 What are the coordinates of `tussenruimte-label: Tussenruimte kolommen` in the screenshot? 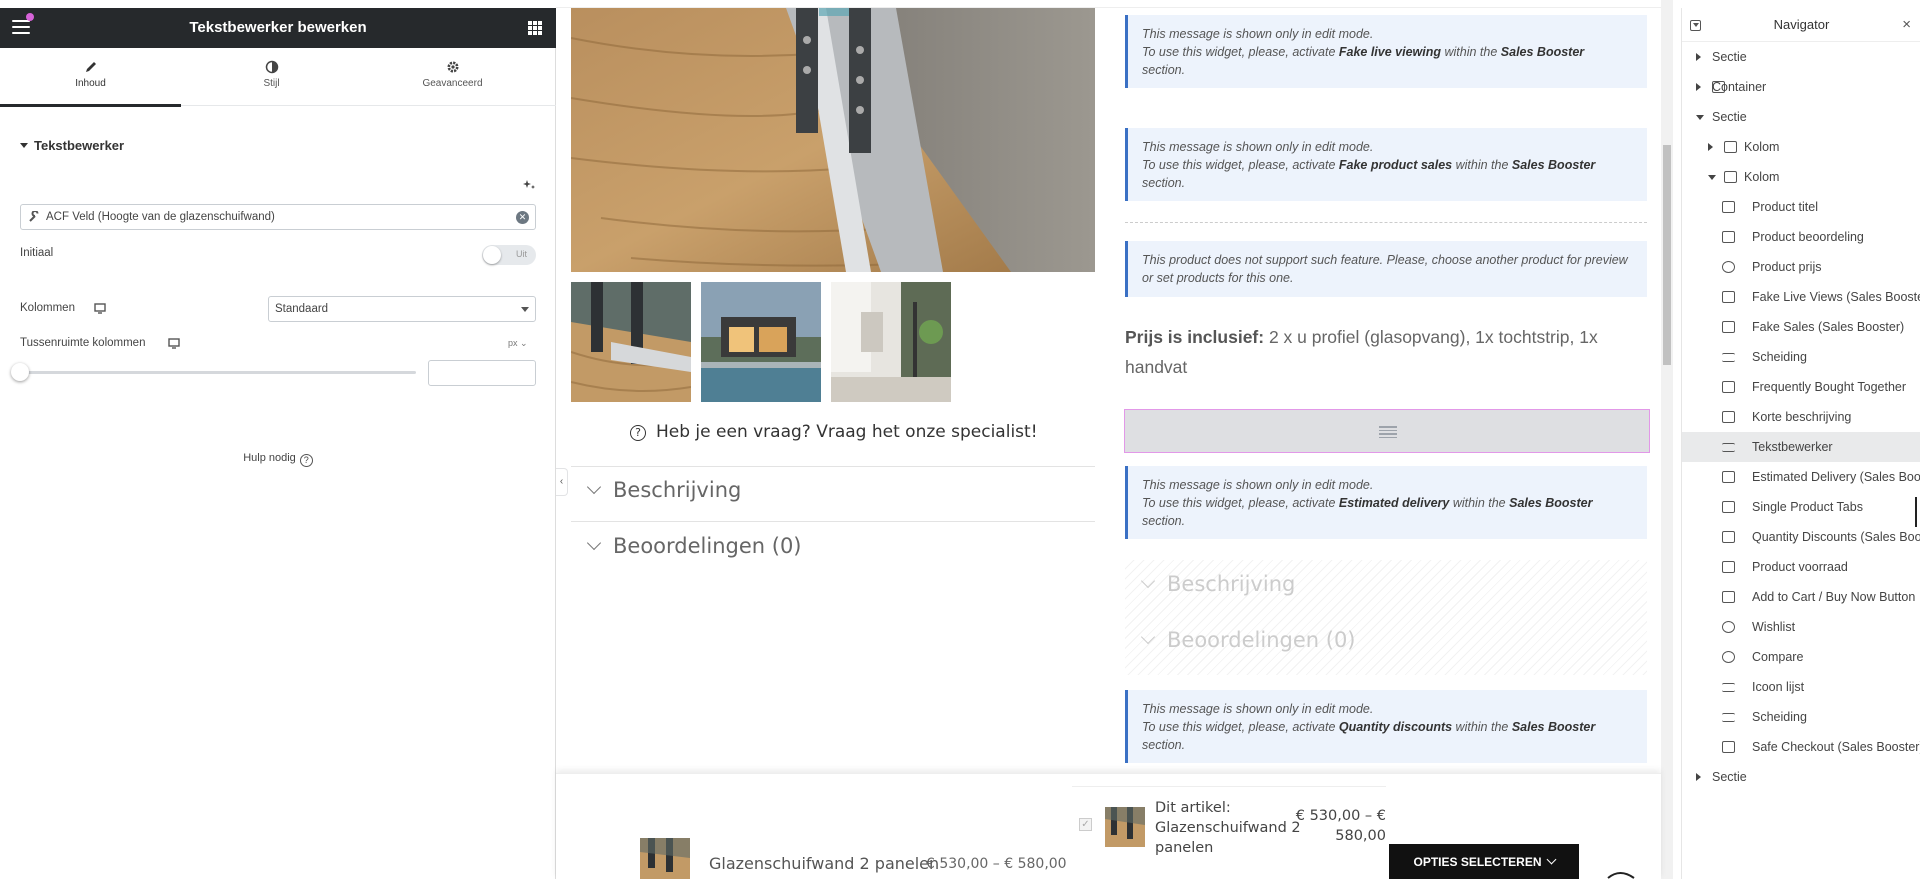 It's located at (83, 343).